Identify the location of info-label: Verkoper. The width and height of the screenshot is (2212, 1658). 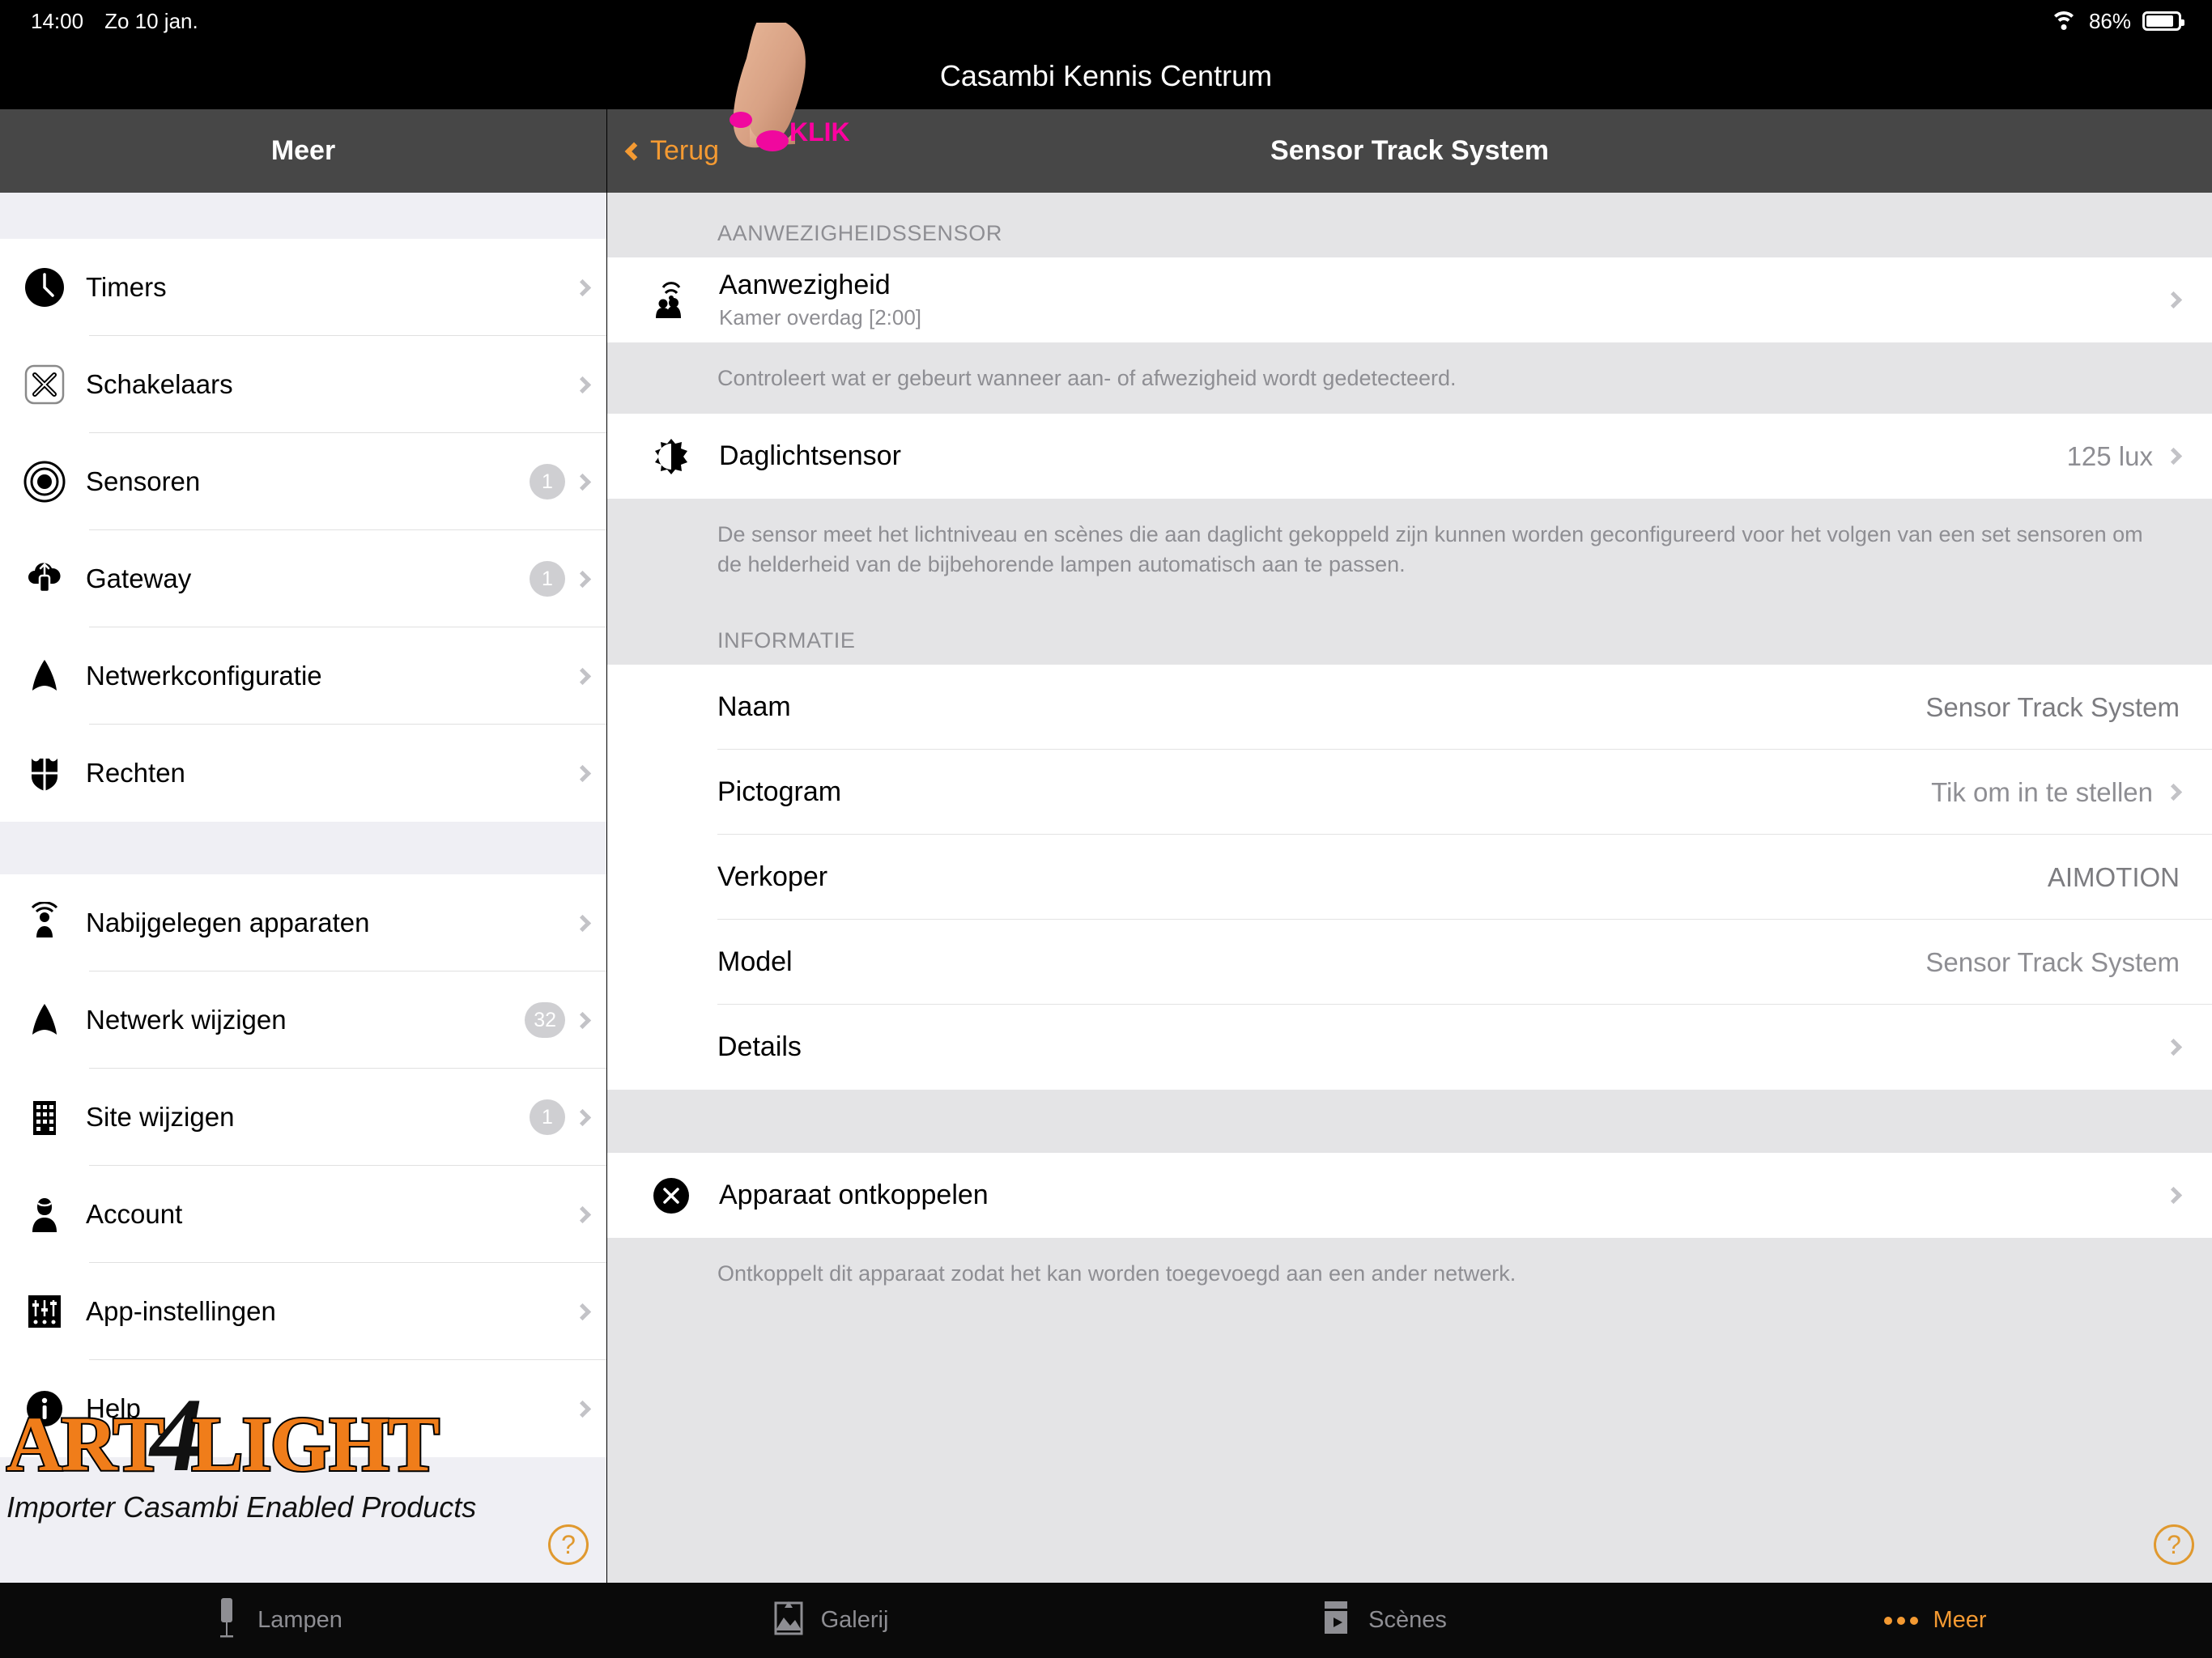
(773, 877).